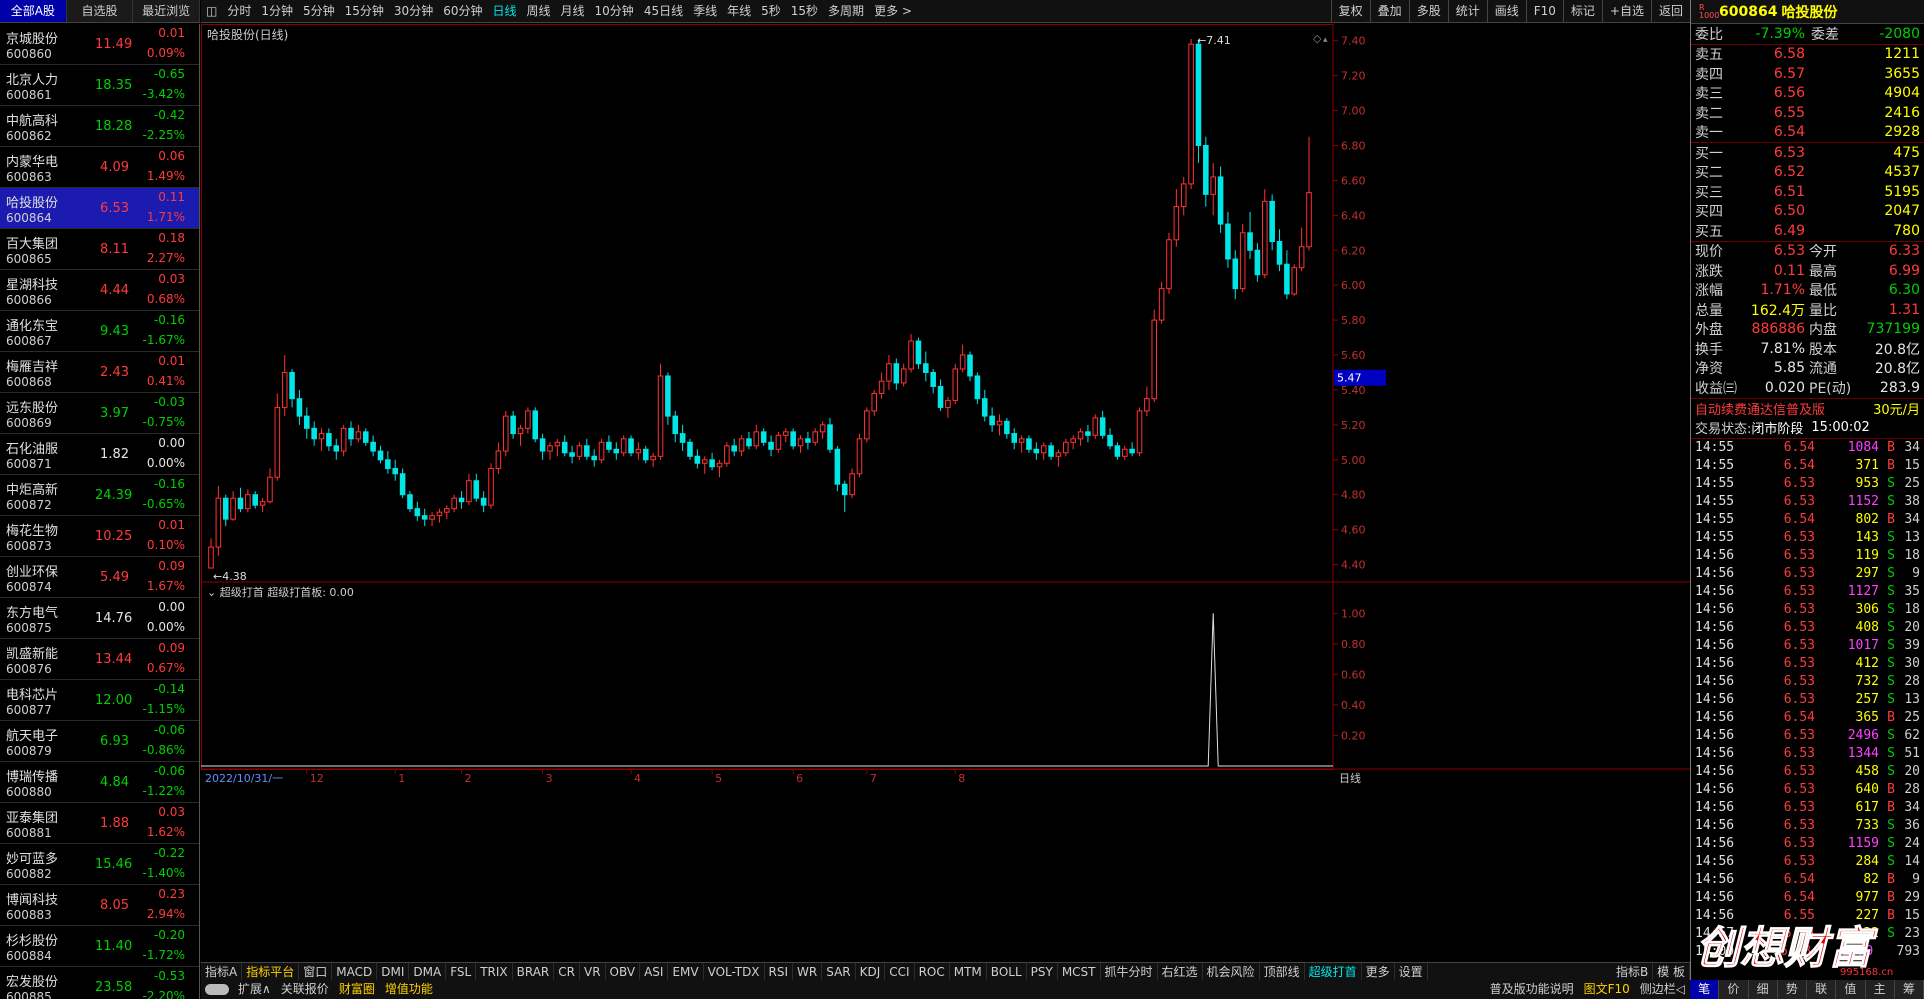 This screenshot has height=999, width=1924. I want to click on period-tab: 15秒, so click(804, 11).